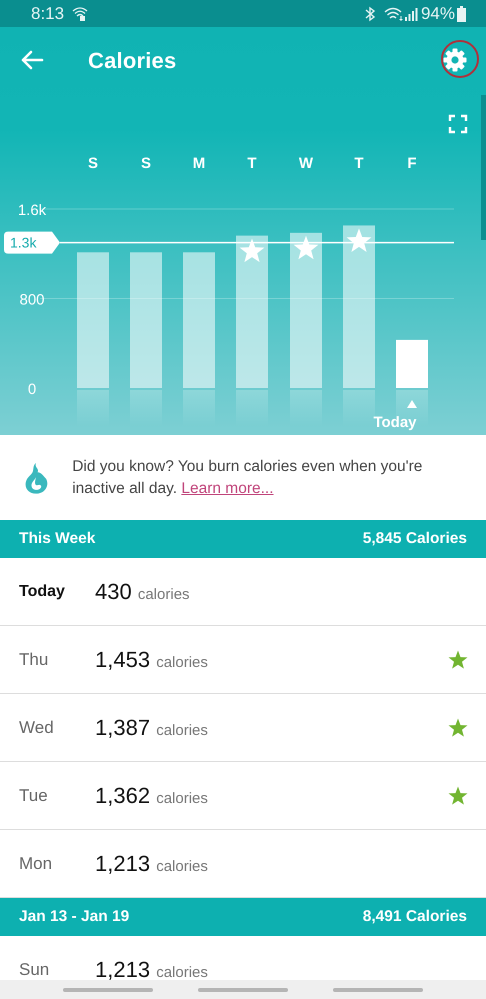  What do you see at coordinates (34, 796) in the screenshot?
I see `day-name: Tue` at bounding box center [34, 796].